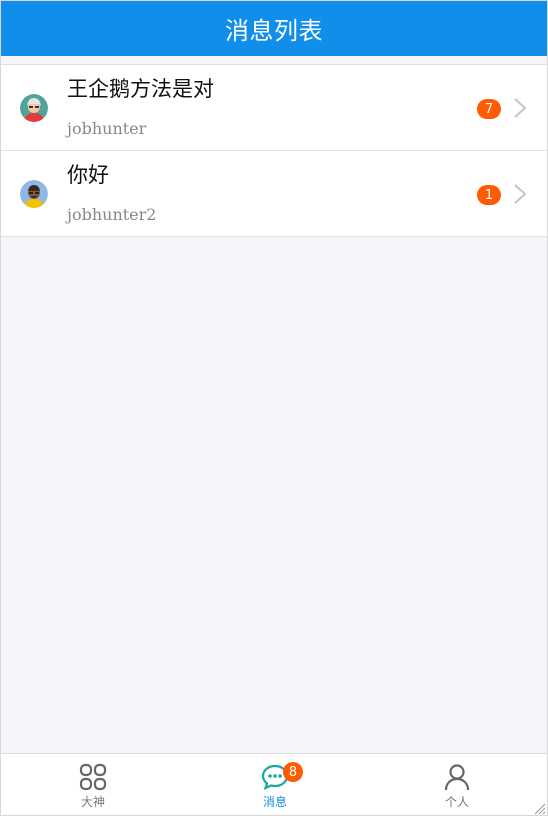  Describe the element at coordinates (539, 807) in the screenshot. I see `resize-handle-icon` at that location.